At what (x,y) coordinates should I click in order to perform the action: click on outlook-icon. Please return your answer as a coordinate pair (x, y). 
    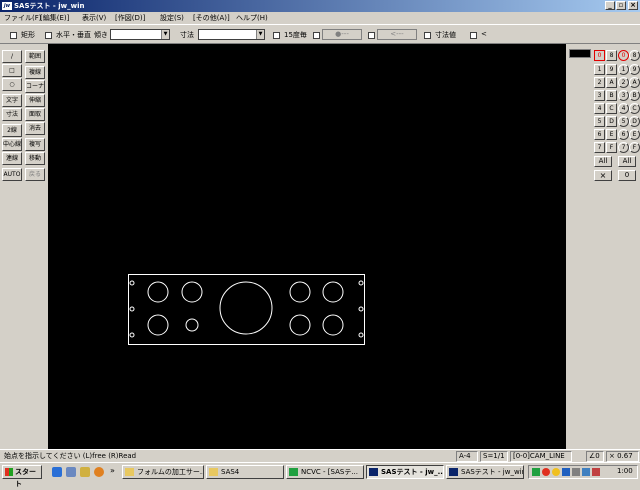
    Looking at the image, I should click on (85, 472).